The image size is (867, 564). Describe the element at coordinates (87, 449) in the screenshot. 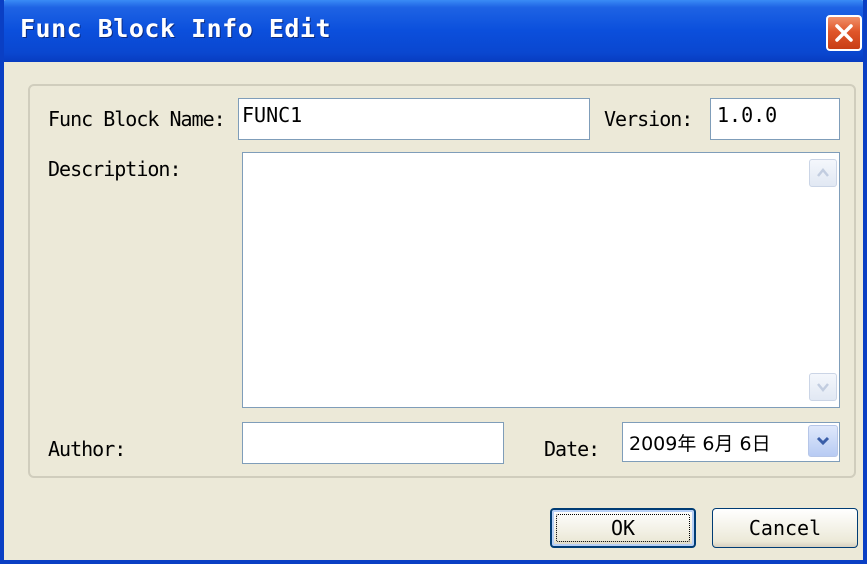

I see `author-label: Author:` at that location.